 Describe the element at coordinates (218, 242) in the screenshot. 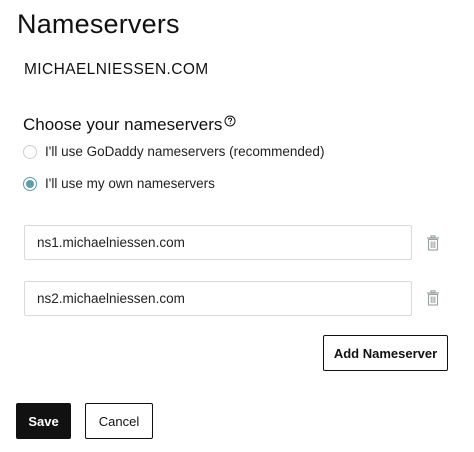

I see `nameserver-1-input` at that location.